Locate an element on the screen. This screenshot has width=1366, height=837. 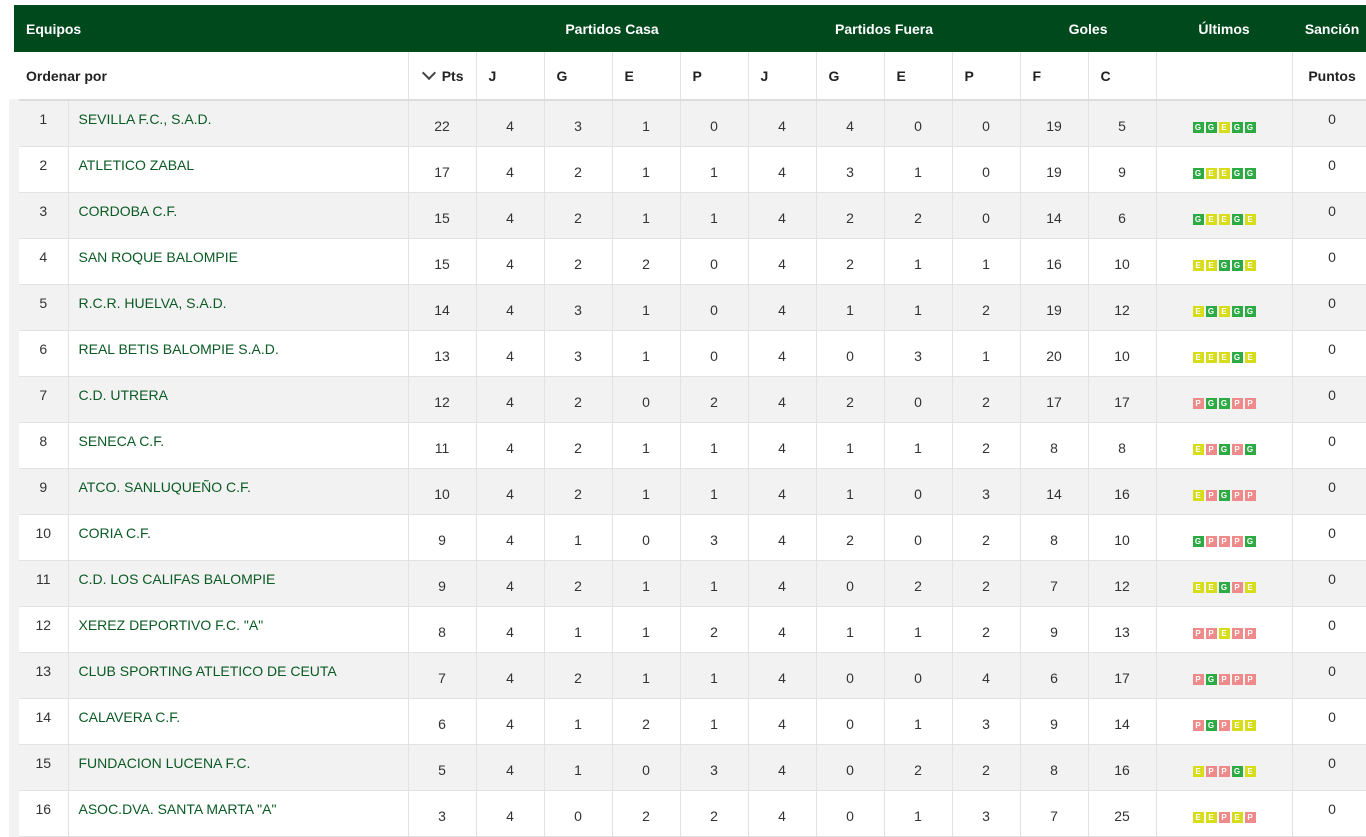
team-name-link: REAL BETIS BALOMPIE S.A.D. is located at coordinates (238, 353).